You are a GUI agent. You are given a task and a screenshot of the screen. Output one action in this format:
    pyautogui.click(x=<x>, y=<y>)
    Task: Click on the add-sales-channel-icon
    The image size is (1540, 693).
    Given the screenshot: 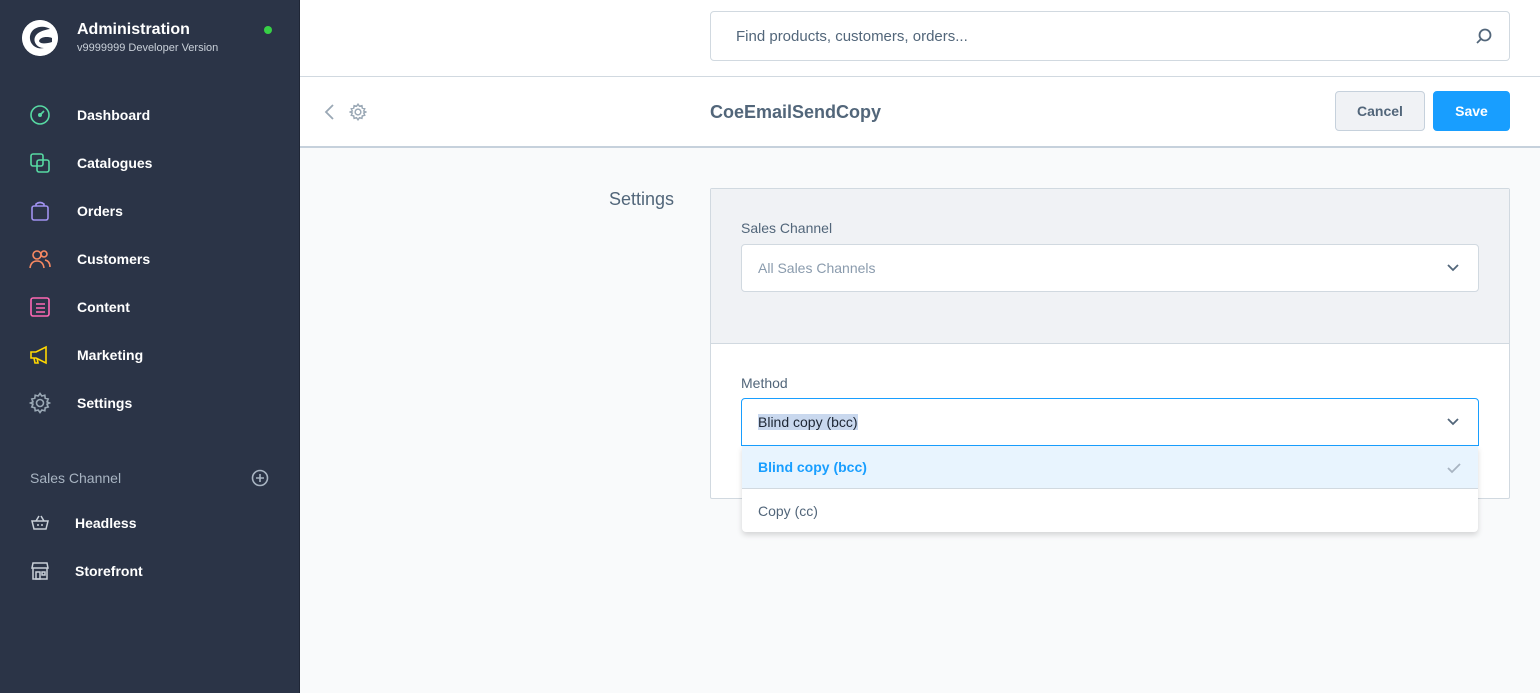 What is the action you would take?
    pyautogui.click(x=260, y=478)
    